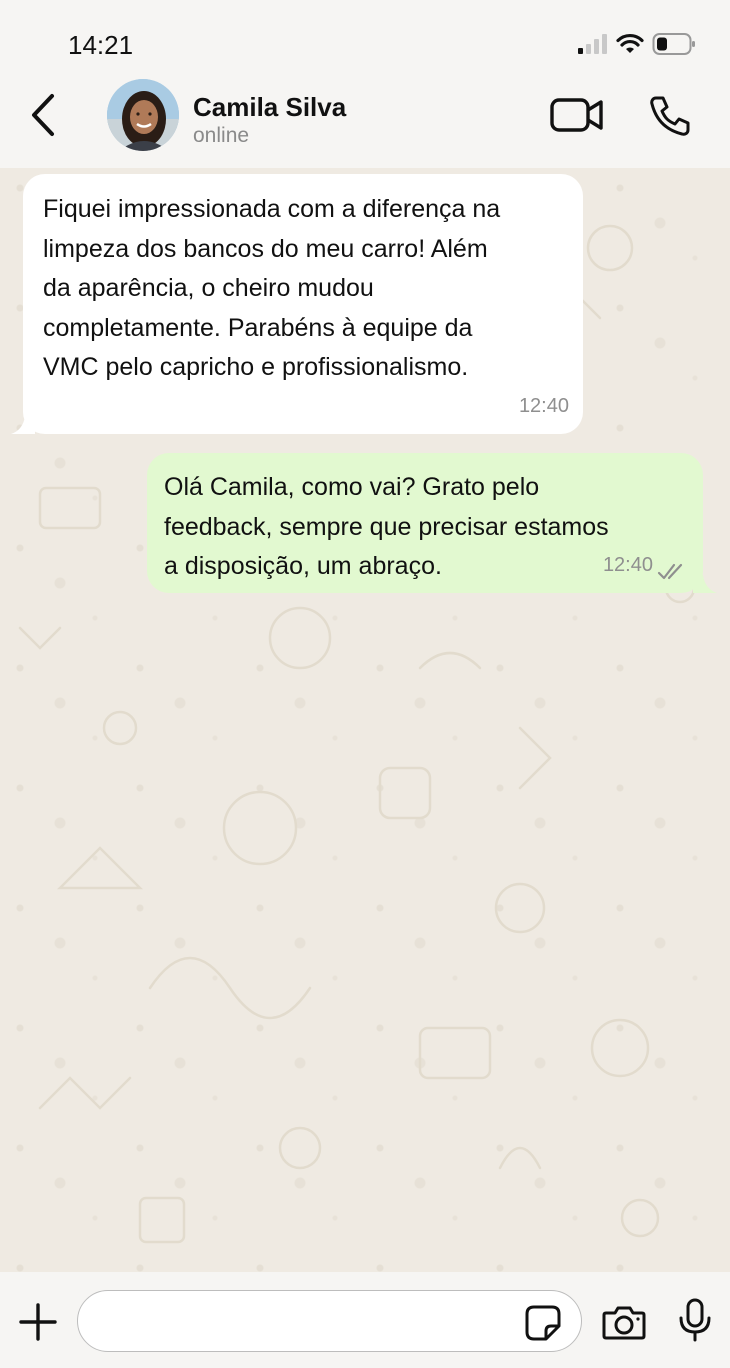  What do you see at coordinates (577, 115) in the screenshot?
I see `video-call-button` at bounding box center [577, 115].